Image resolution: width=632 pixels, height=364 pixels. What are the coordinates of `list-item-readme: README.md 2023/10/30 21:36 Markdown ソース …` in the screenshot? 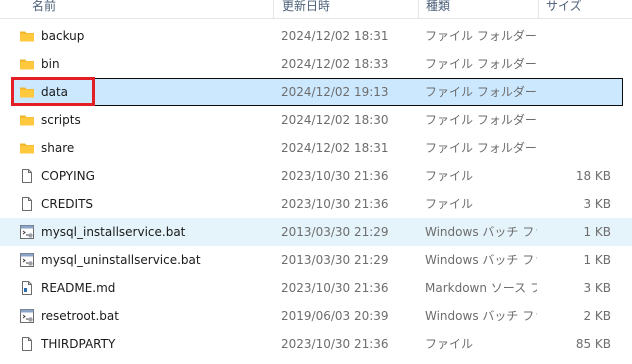 It's located at (316, 288).